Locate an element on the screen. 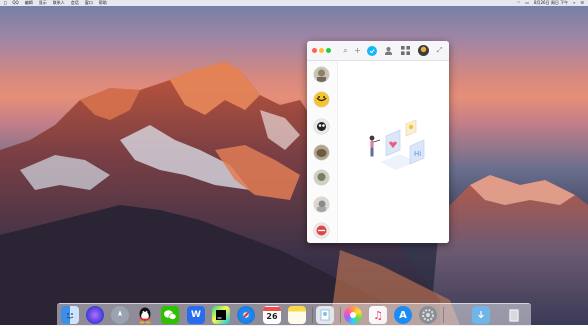 Image resolution: width=588 pixels, height=326 pixels. empty-chat-illustration: Hi is located at coordinates (397, 144).